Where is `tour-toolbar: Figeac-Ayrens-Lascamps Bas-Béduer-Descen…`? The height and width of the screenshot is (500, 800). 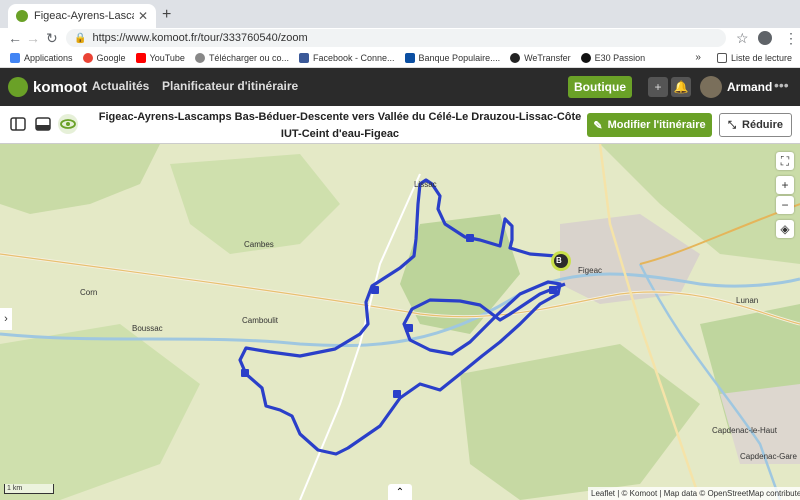 tour-toolbar: Figeac-Ayrens-Lascamps Bas-Béduer-Descen… is located at coordinates (400, 125).